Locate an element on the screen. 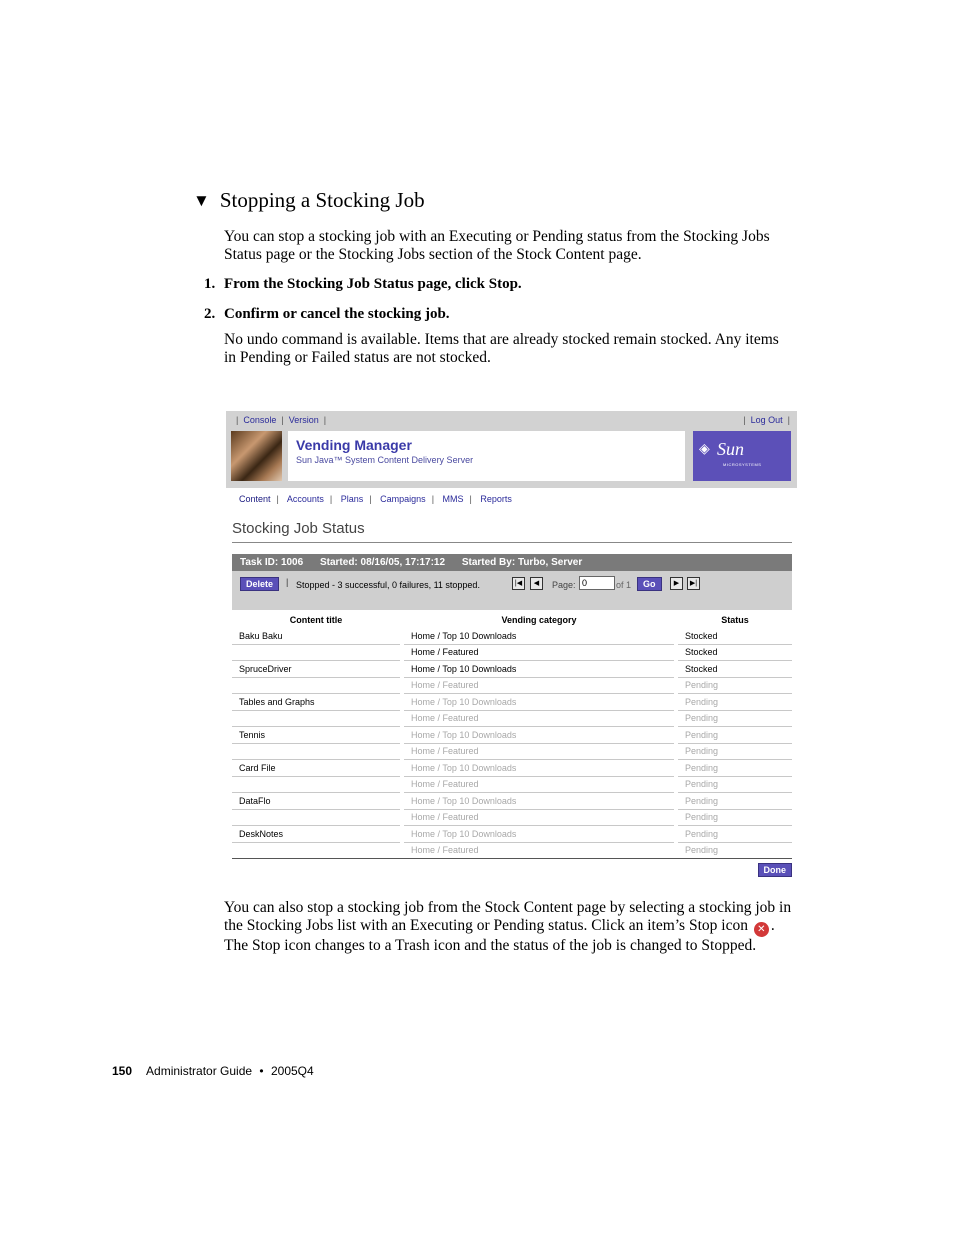 This screenshot has width=954, height=1235. page-footer: 150 Administrator Guide • 2005Q4 is located at coordinates (213, 1071).